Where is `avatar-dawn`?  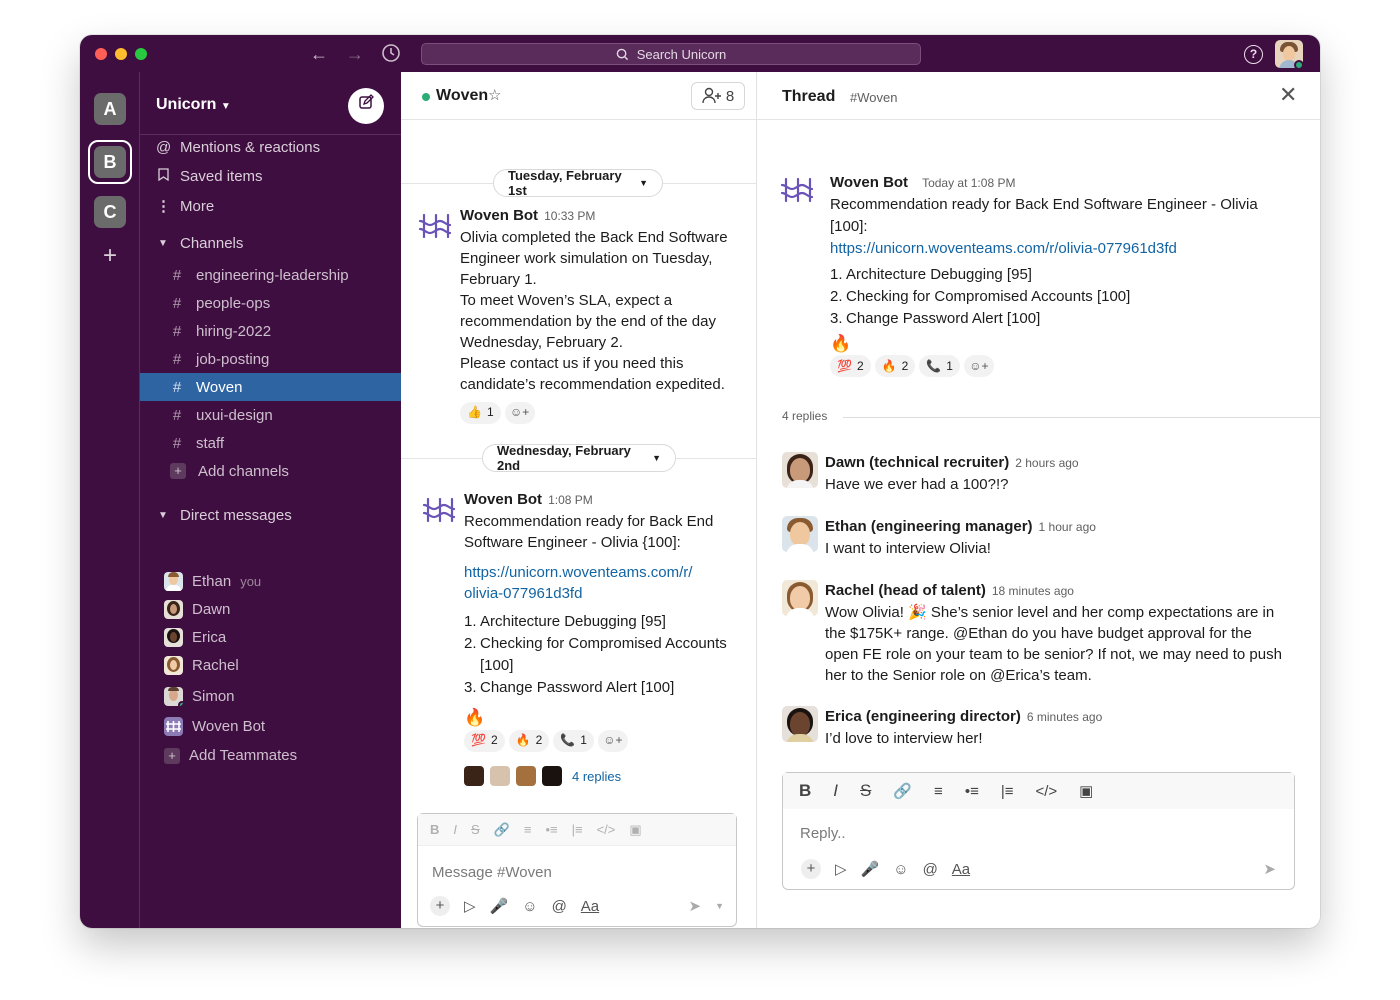 avatar-dawn is located at coordinates (800, 470).